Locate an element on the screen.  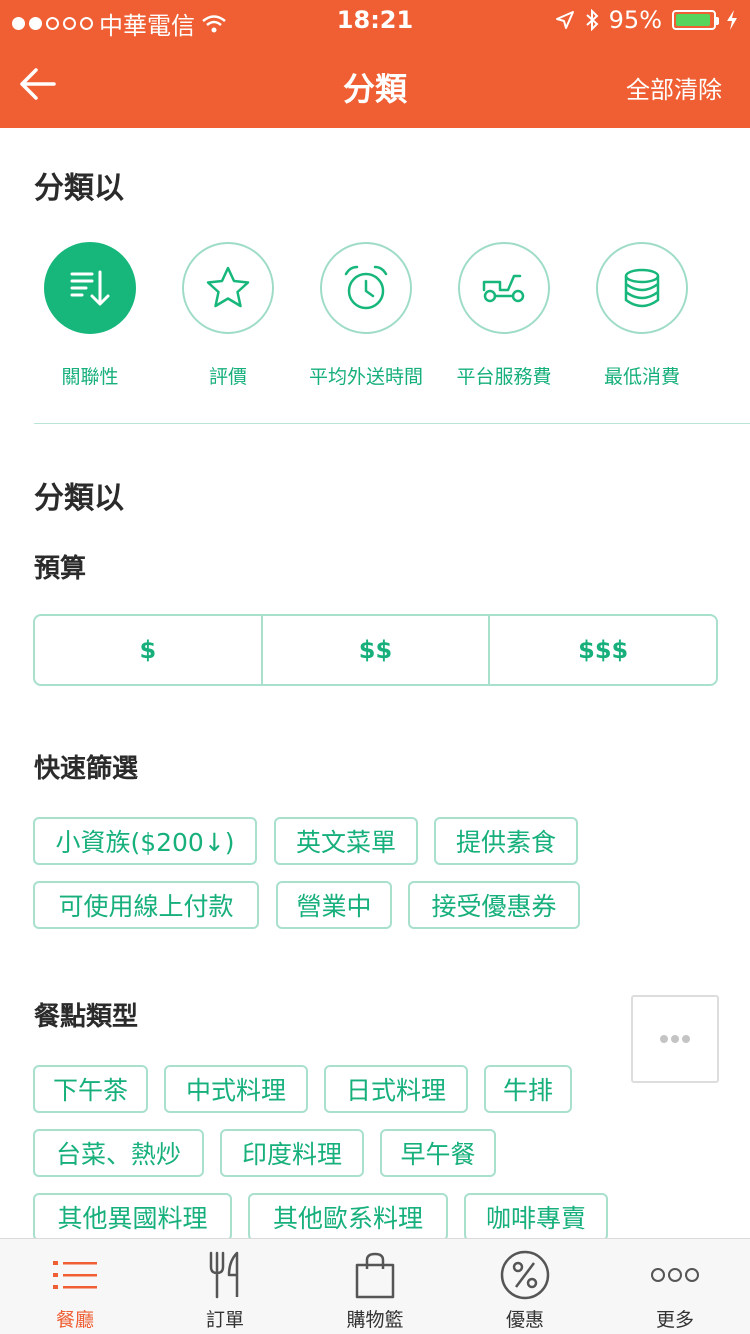
percent-icon is located at coordinates (525, 1275).